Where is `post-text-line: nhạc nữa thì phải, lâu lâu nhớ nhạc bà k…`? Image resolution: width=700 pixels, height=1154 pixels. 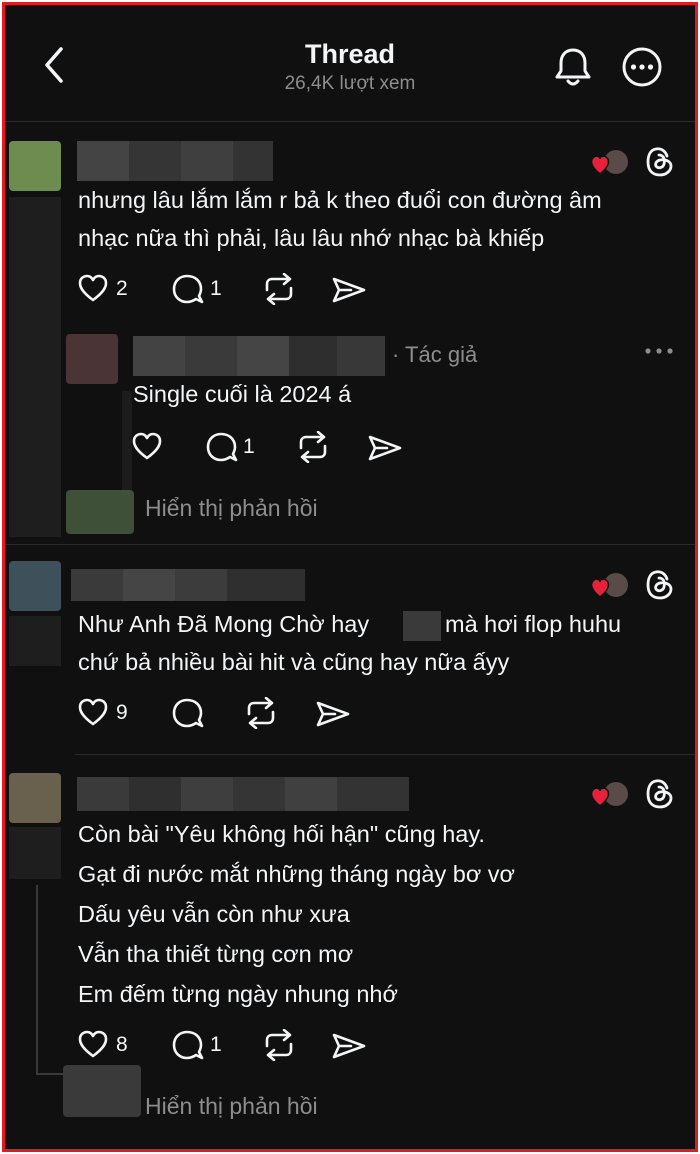 post-text-line: nhạc nữa thì phải, lâu lâu nhớ nhạc bà k… is located at coordinates (311, 238).